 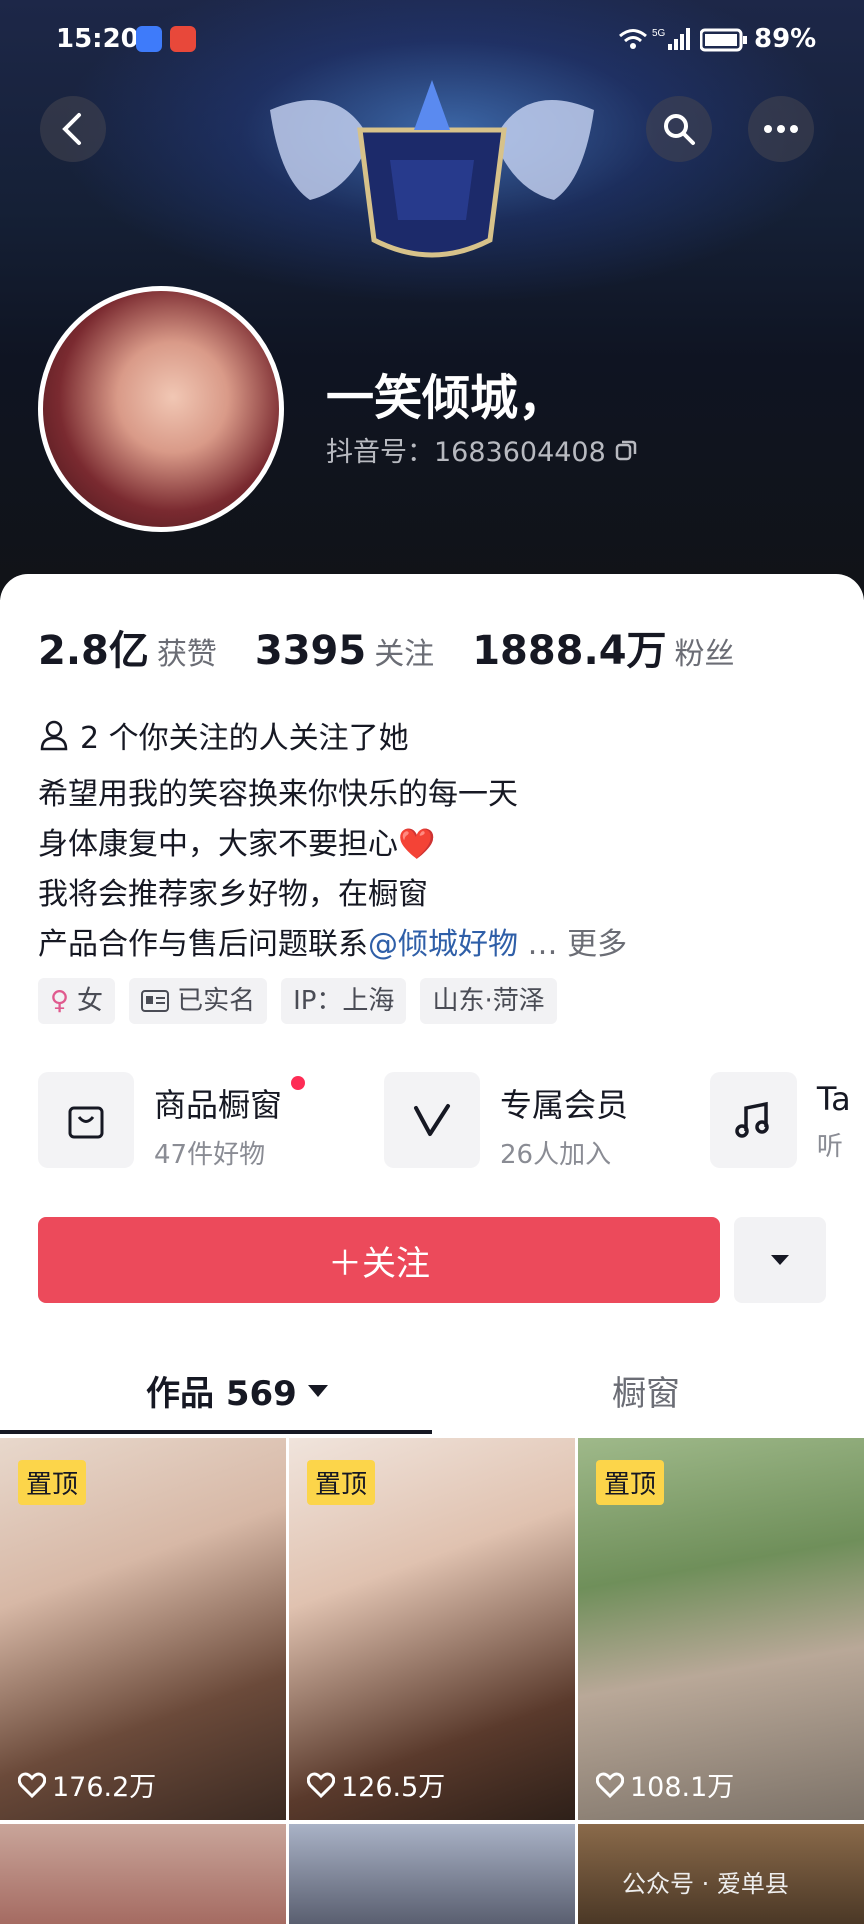 What do you see at coordinates (60, 1001) in the screenshot?
I see `female-icon: ♀` at bounding box center [60, 1001].